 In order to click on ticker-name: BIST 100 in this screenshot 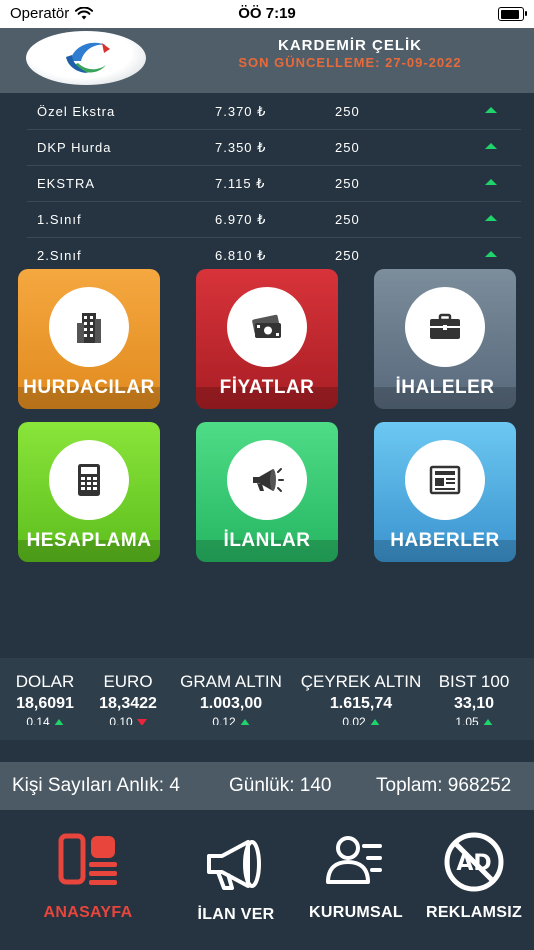, I will do `click(474, 681)`.